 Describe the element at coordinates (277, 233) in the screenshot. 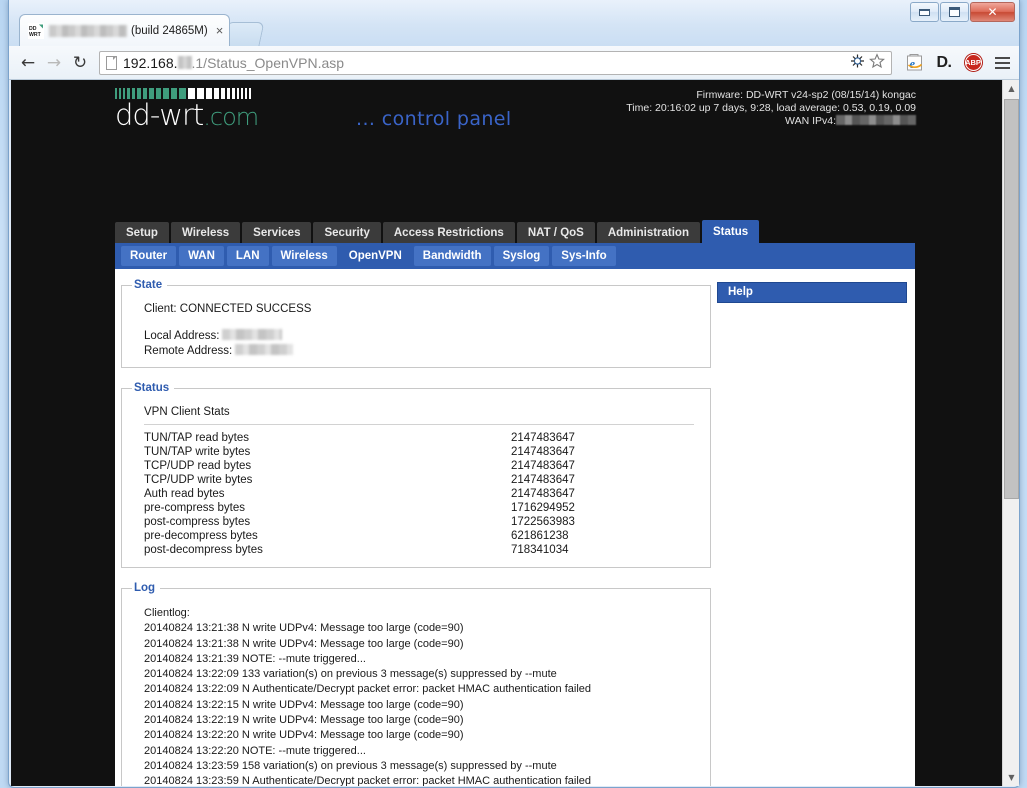

I see `tab-services: Services` at that location.